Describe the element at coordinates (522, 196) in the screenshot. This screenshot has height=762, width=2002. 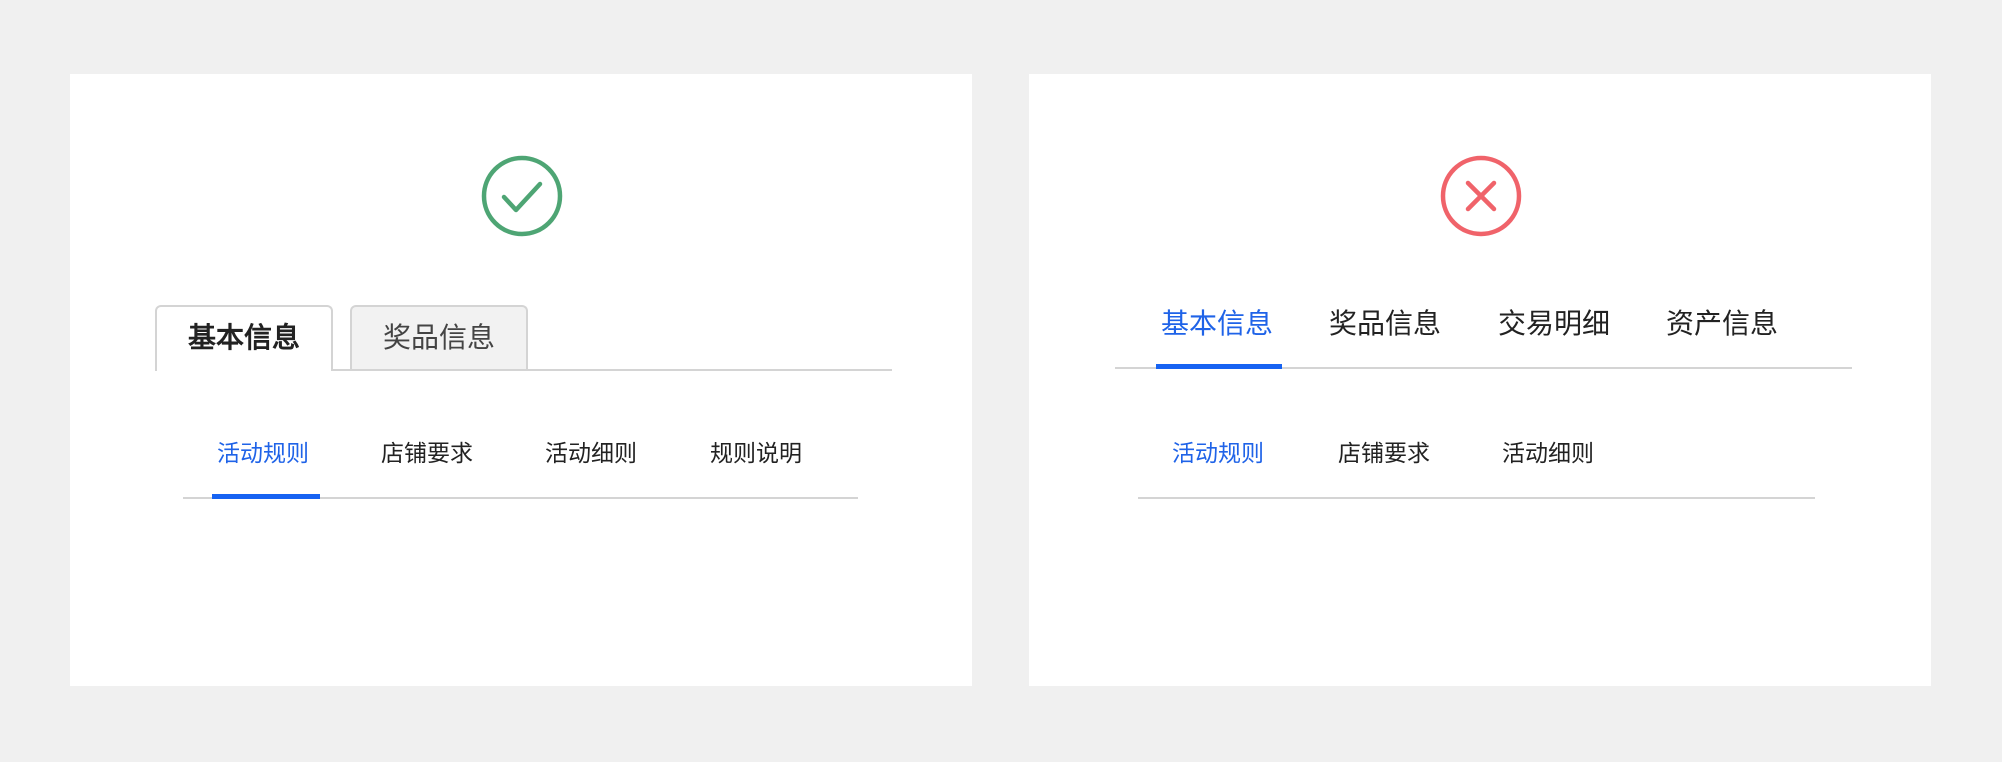
I see `check-circle-icon` at that location.